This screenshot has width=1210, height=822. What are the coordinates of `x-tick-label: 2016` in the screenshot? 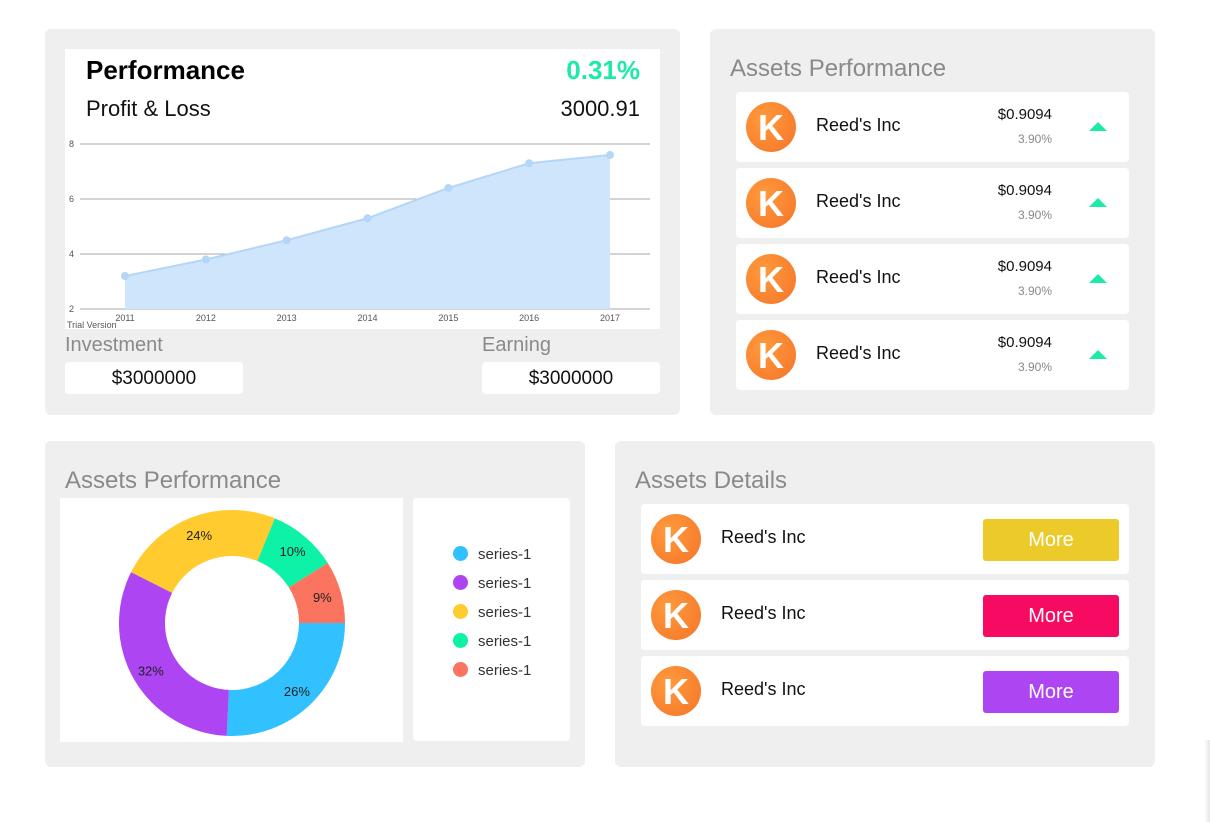 It's located at (529, 318).